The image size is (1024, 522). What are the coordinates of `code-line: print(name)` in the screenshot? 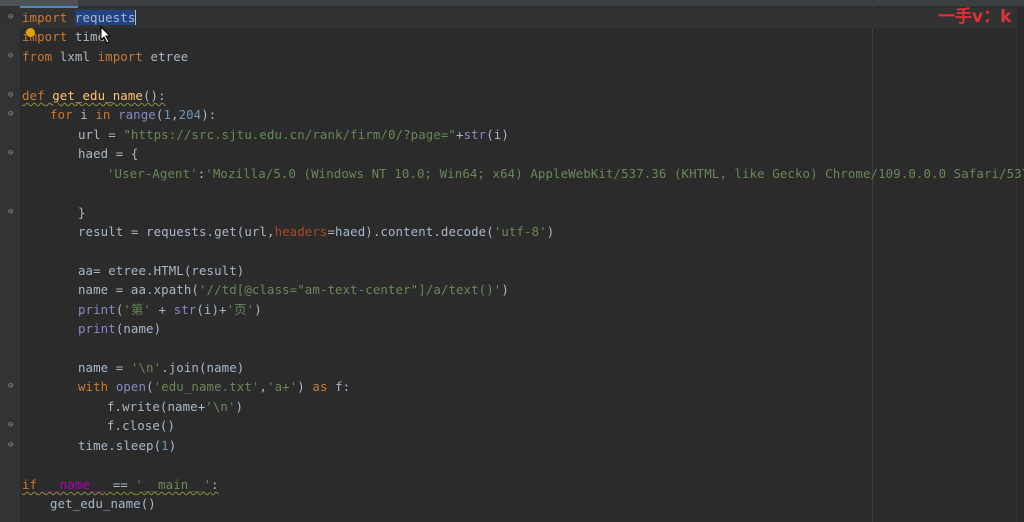 It's located at (508, 329).